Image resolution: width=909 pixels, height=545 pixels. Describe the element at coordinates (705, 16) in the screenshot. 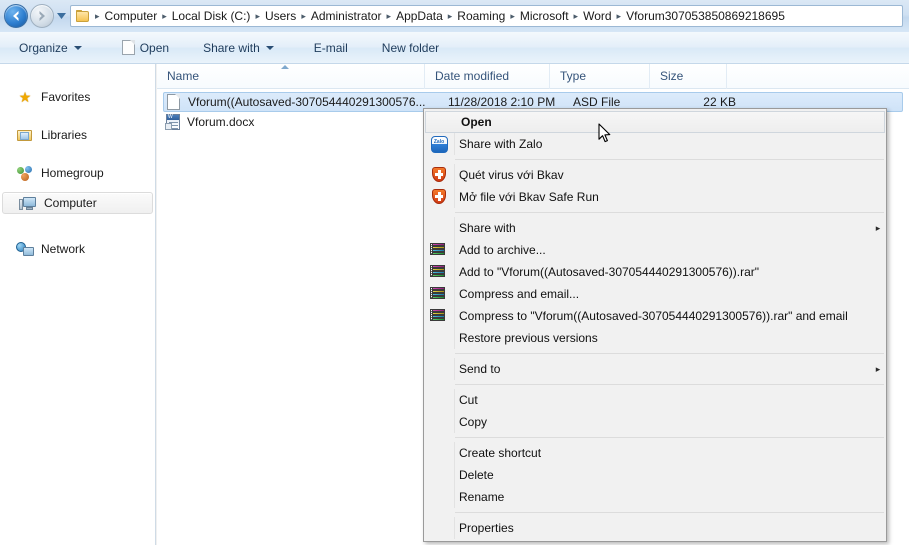

I see `breadcrumb-item-current-folder: Vforum307053850869218695` at that location.